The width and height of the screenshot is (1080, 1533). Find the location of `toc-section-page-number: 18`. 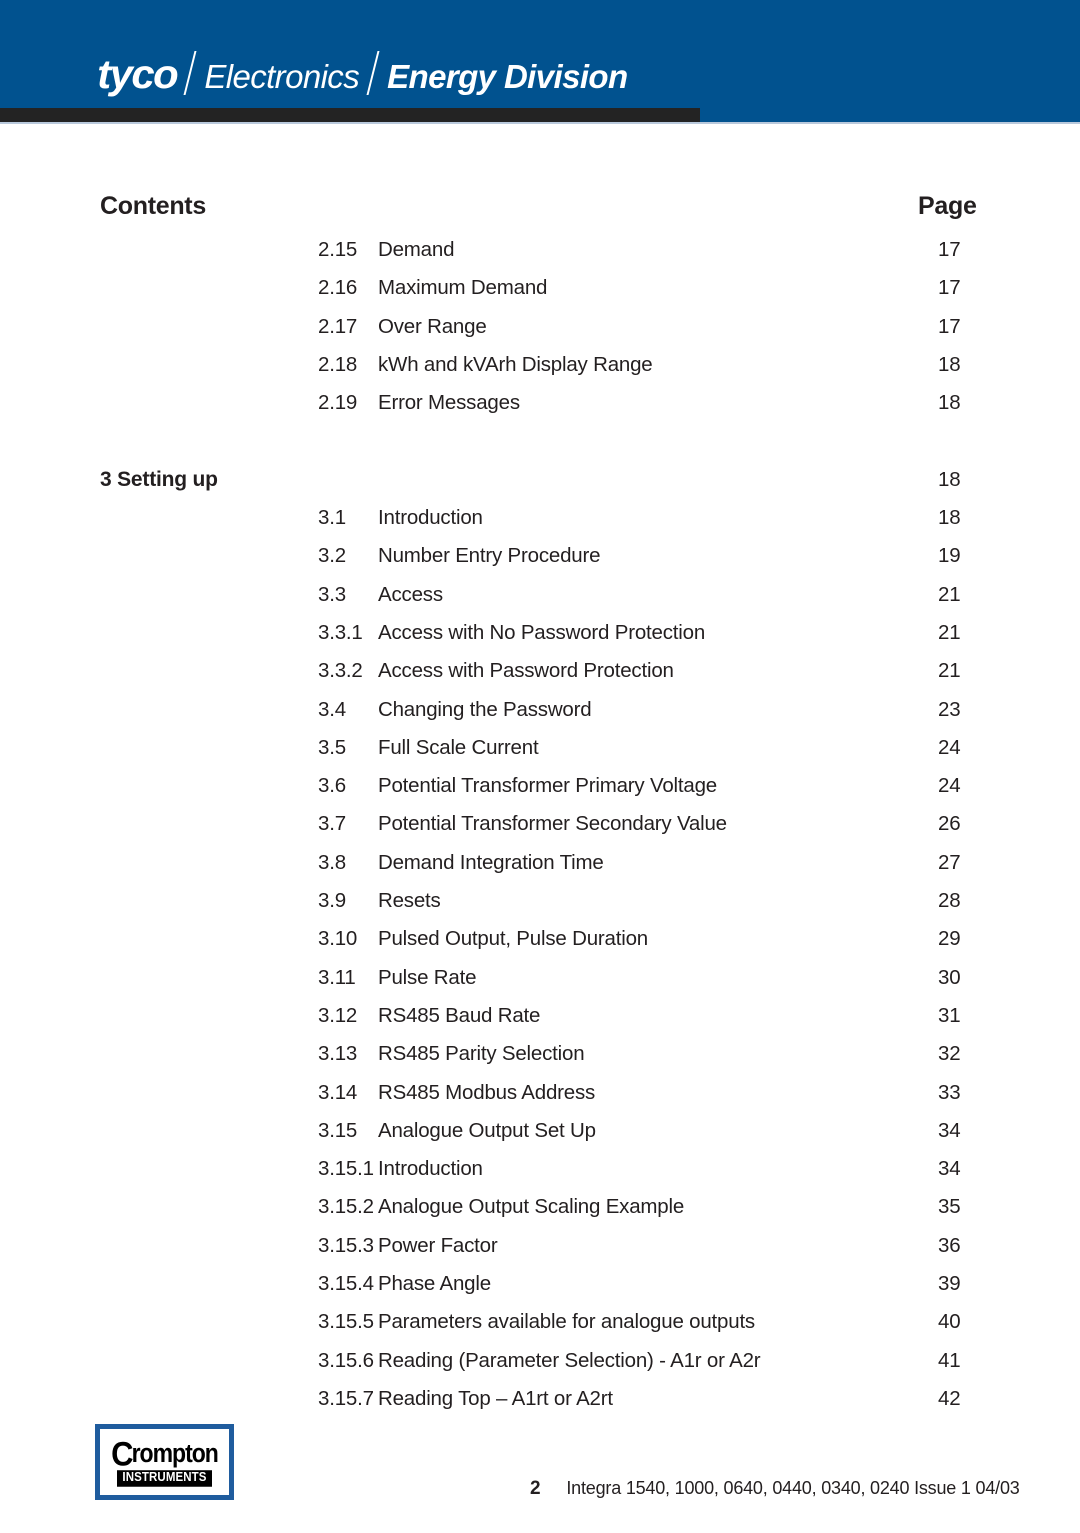

toc-section-page-number: 18 is located at coordinates (949, 479).